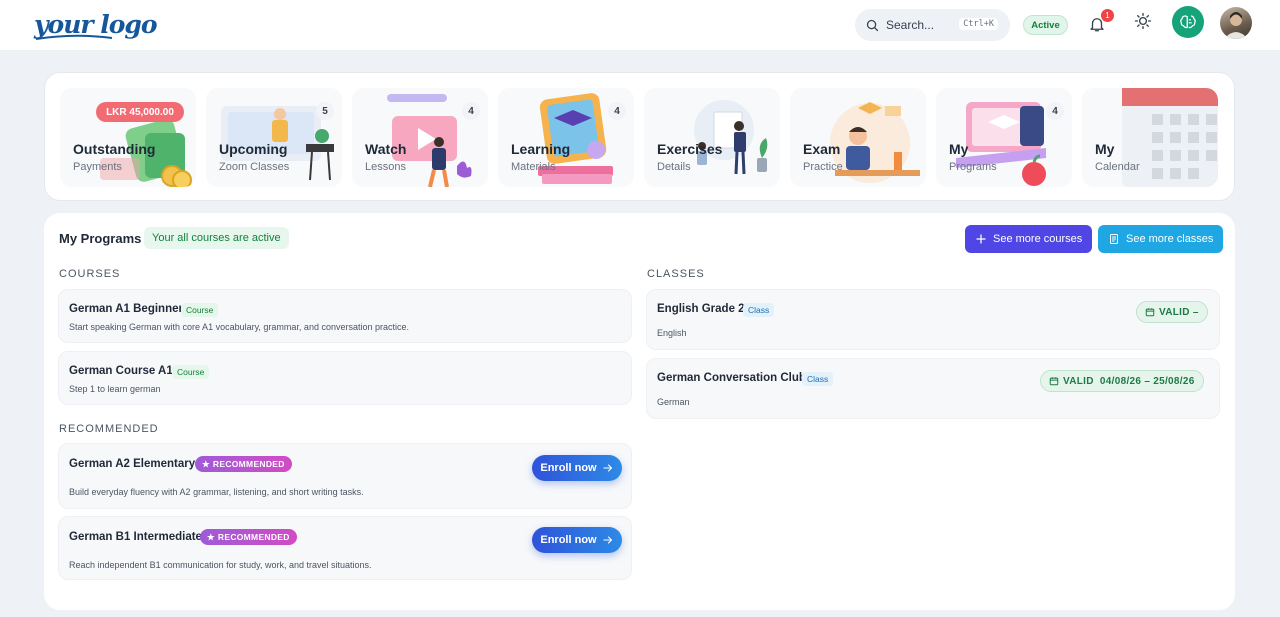 This screenshot has height=617, width=1280. I want to click on tile-subtitle: Programs, so click(973, 167).